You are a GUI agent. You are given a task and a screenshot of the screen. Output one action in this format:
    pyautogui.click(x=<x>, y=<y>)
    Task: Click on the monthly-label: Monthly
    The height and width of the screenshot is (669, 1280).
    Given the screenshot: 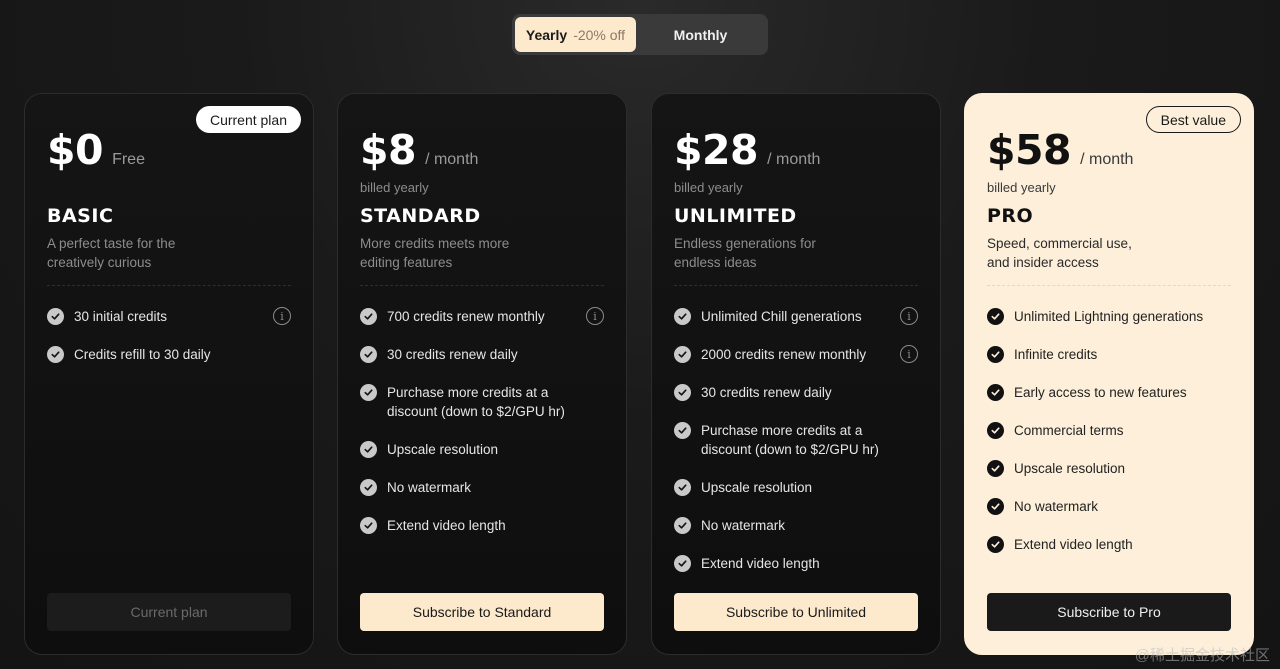 What is the action you would take?
    pyautogui.click(x=700, y=34)
    